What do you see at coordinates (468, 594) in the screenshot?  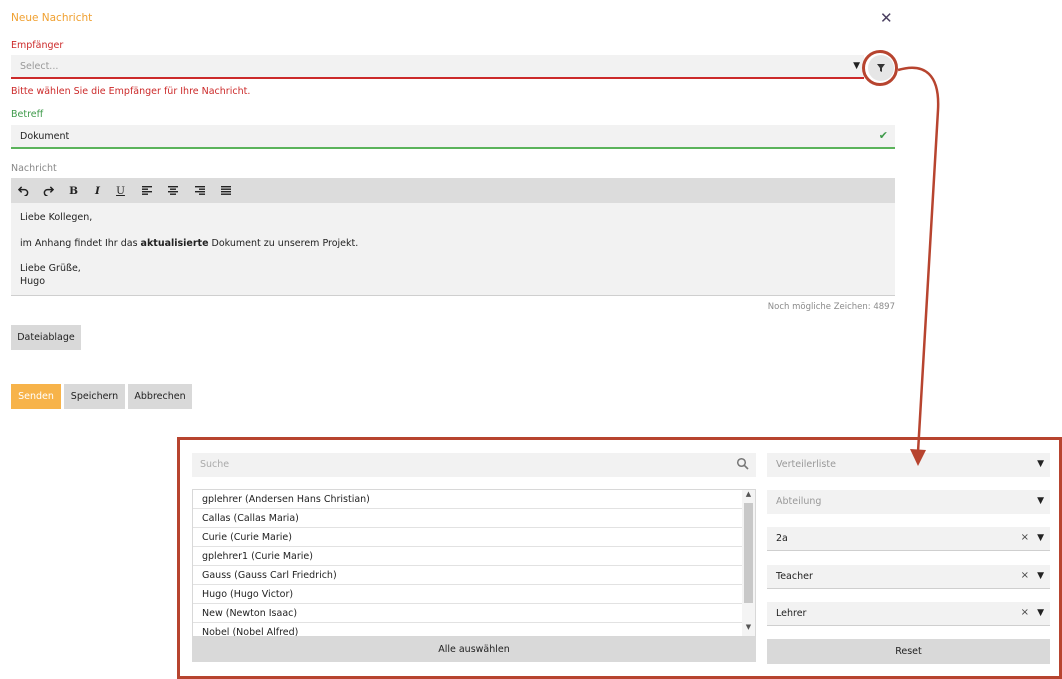 I see `list-item: Hugo (Hugo Victor)` at bounding box center [468, 594].